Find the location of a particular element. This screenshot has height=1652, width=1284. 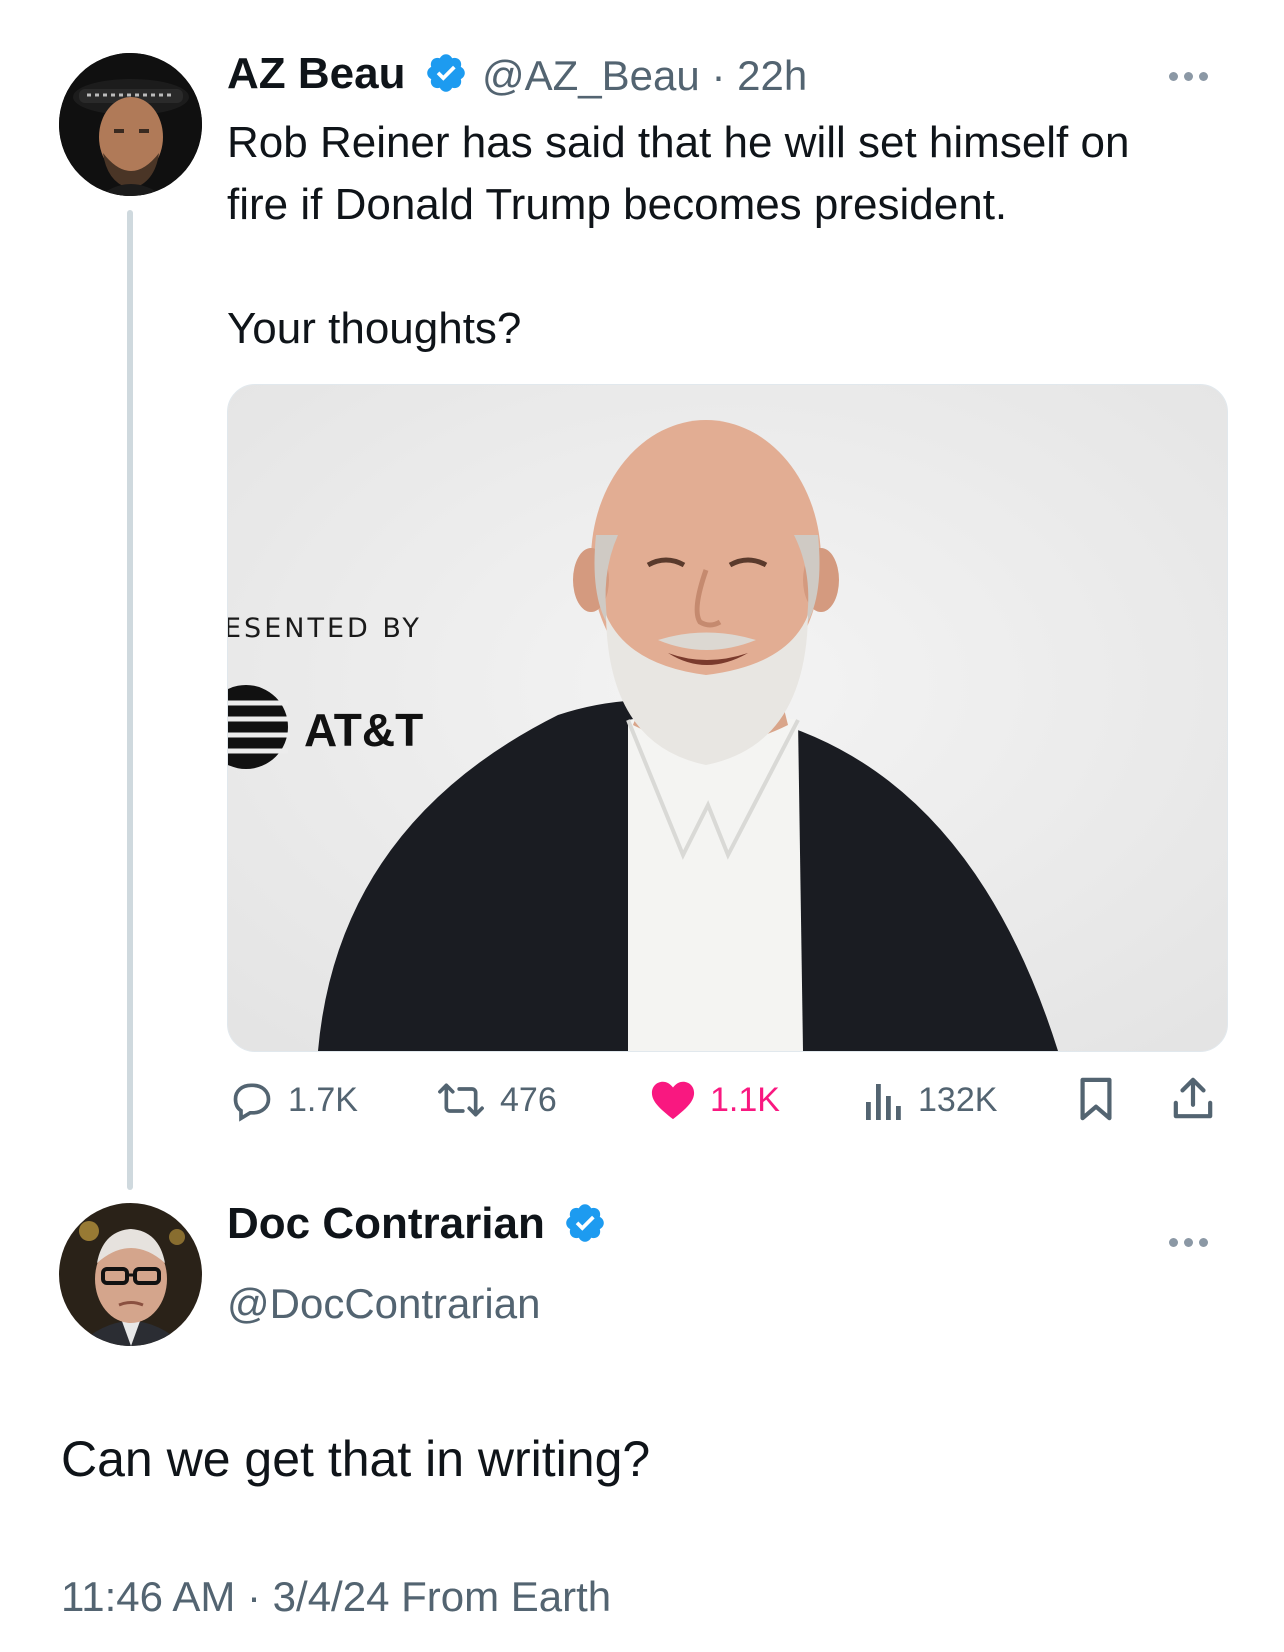

bookmark-icon is located at coordinates (1096, 1101).